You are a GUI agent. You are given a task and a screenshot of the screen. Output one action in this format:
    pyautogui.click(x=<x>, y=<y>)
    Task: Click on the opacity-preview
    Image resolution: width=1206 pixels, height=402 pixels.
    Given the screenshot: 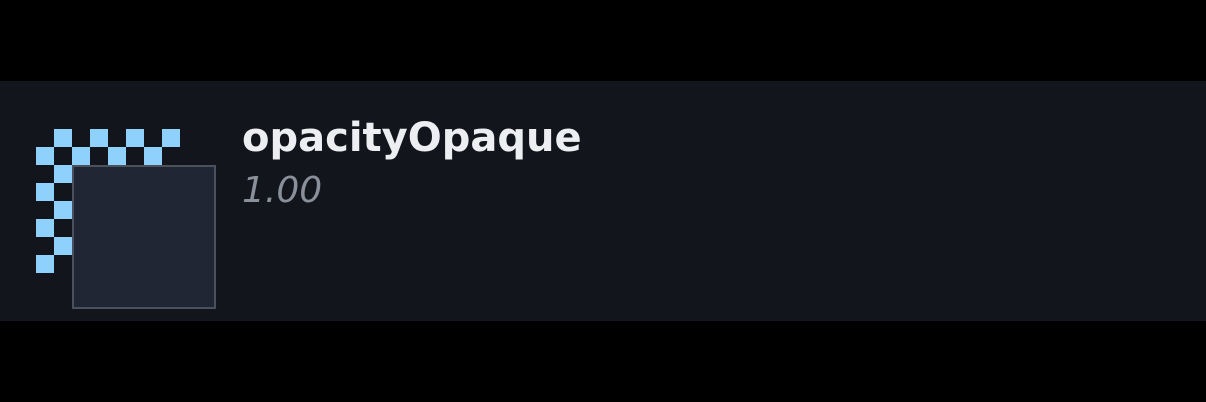 What is the action you would take?
    pyautogui.click(x=126, y=219)
    